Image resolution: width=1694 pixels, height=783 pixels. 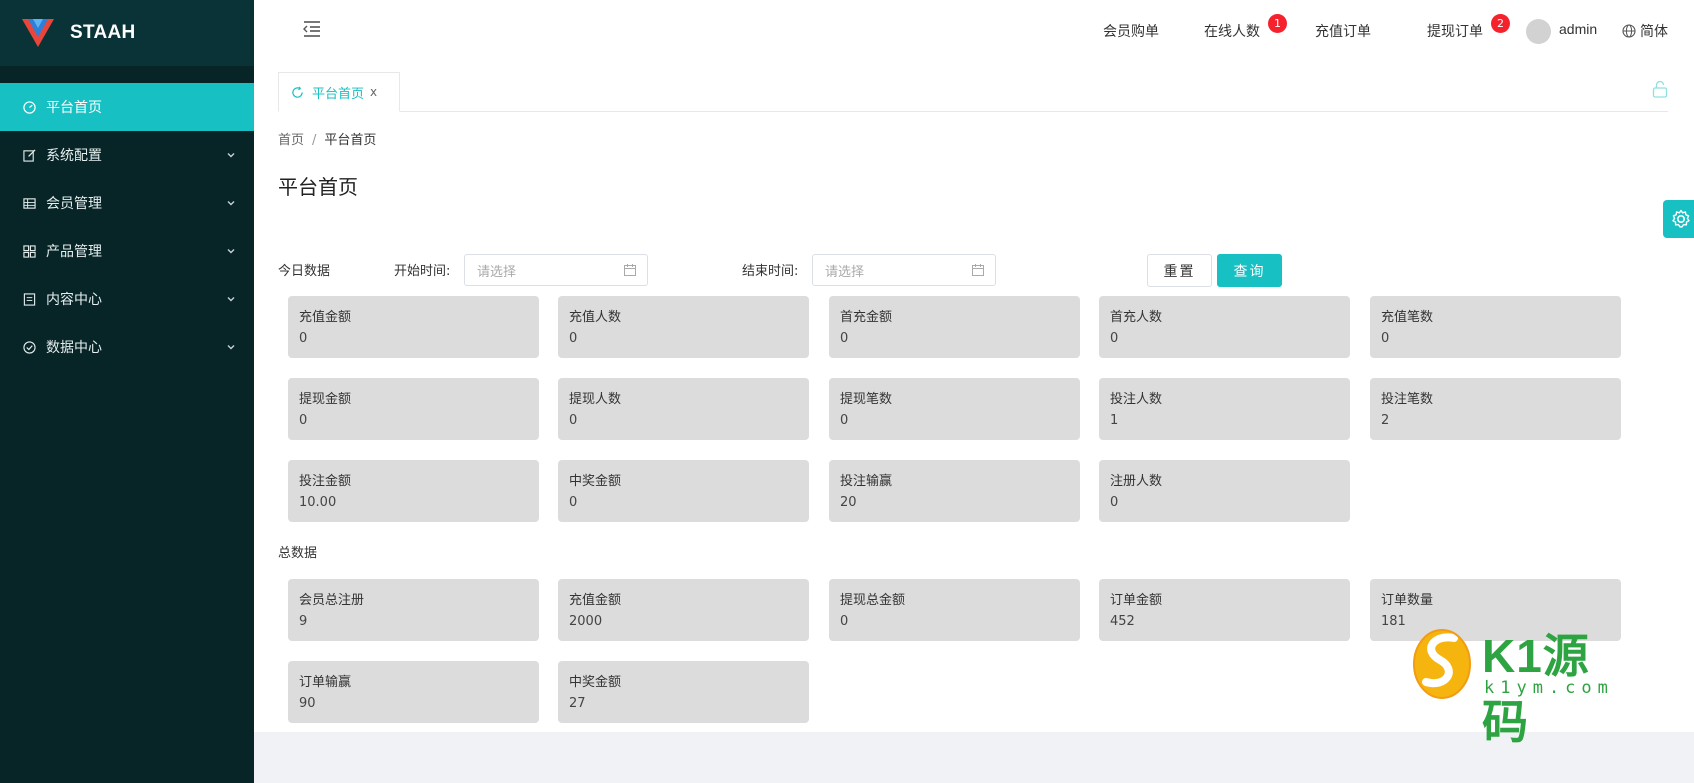 I want to click on sidebar-item-label: 系统配置, so click(x=74, y=156).